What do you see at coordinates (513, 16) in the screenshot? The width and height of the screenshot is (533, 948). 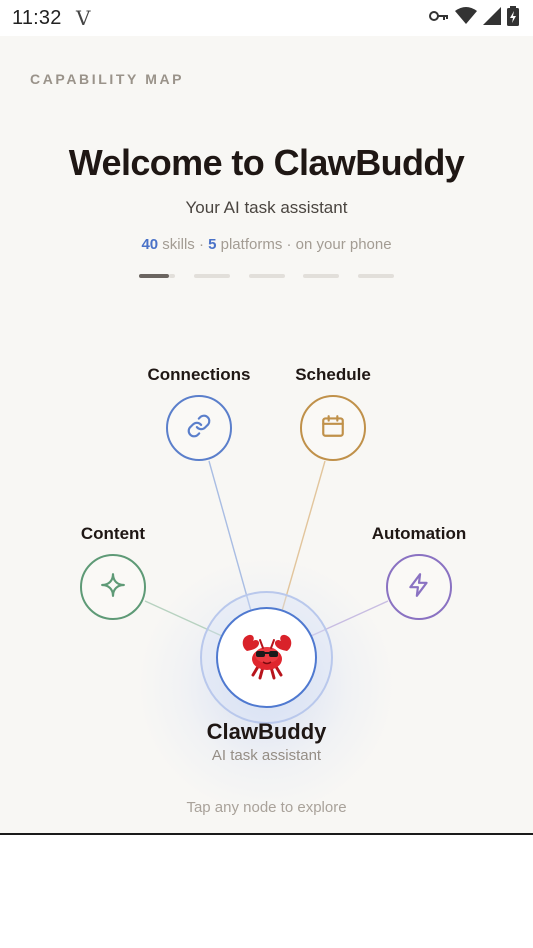 I see `battery-icon` at bounding box center [513, 16].